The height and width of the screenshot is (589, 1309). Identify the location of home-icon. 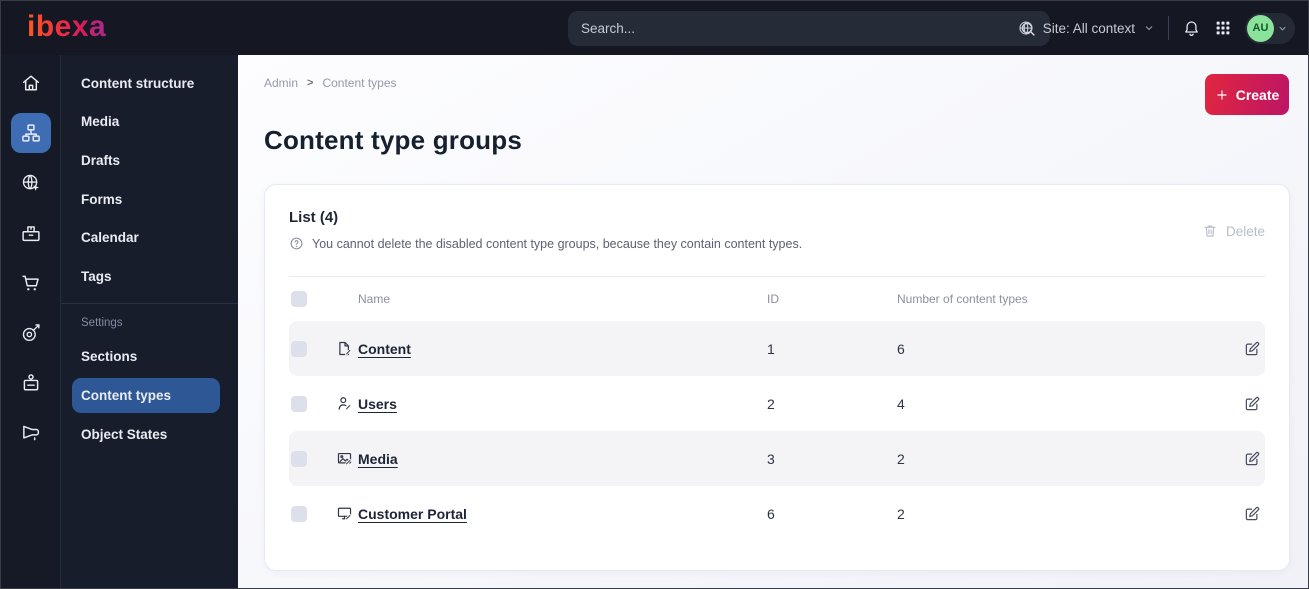
(31, 83).